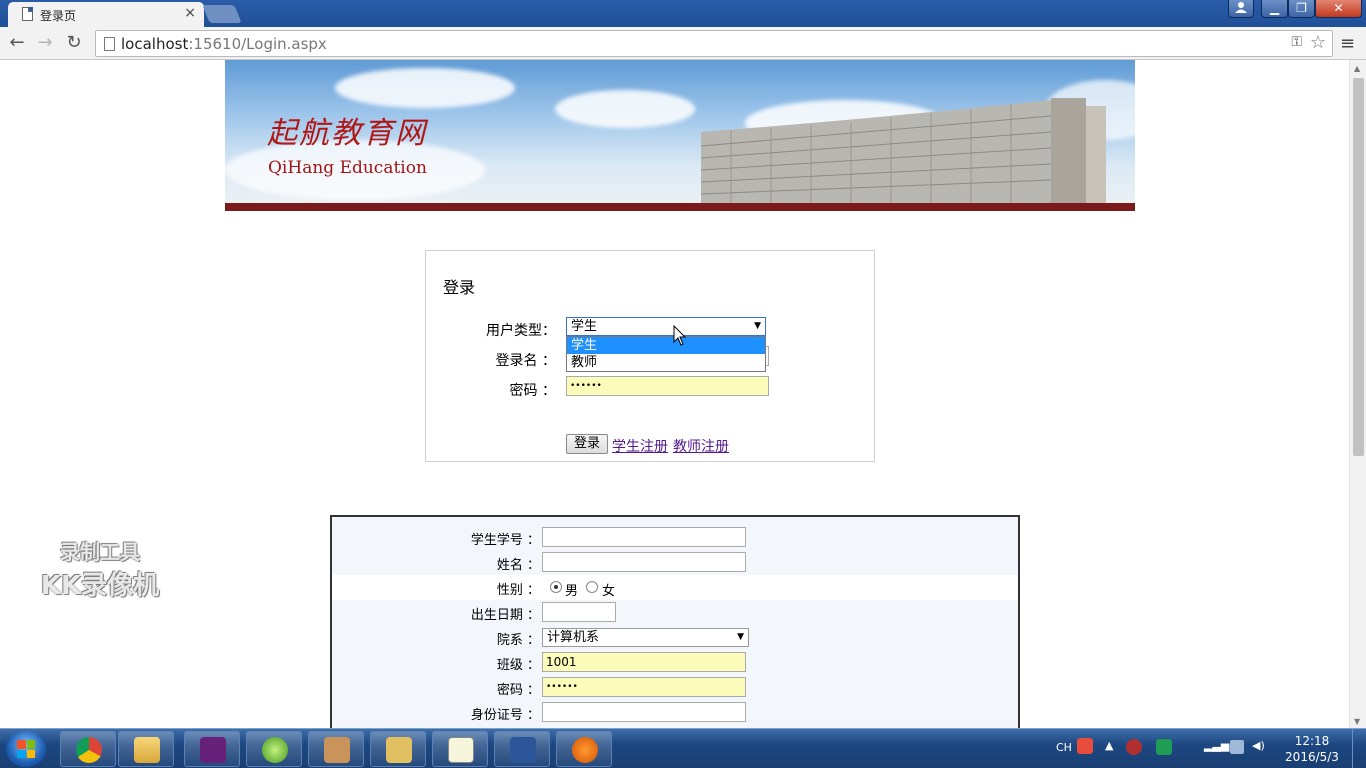  I want to click on browser-tab: 登录页 ×, so click(106, 14).